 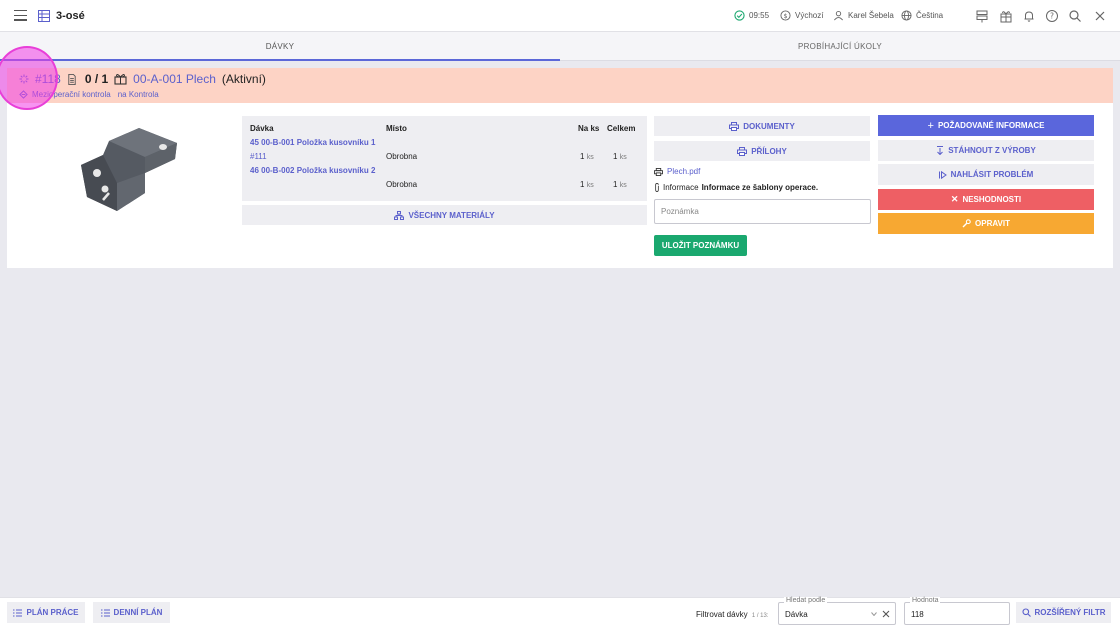 I want to click on language-selector: Čeština, so click(x=922, y=15).